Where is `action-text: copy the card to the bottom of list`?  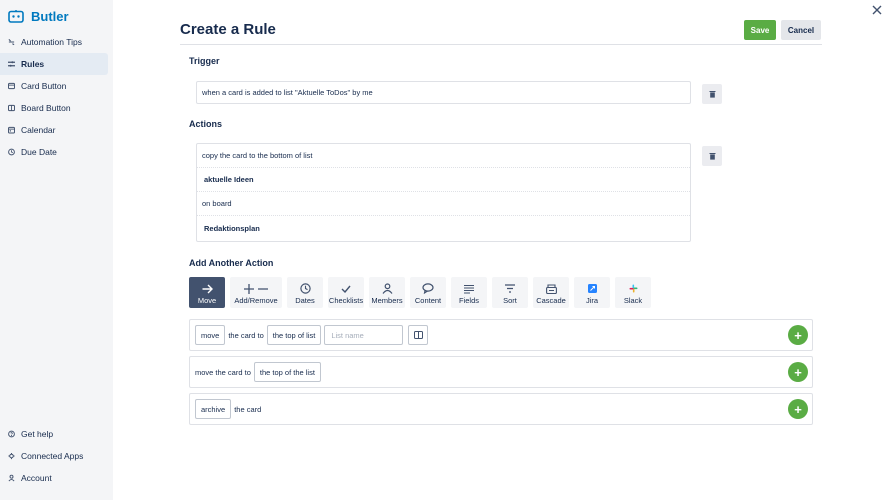 action-text: copy the card to the bottom of list is located at coordinates (257, 155).